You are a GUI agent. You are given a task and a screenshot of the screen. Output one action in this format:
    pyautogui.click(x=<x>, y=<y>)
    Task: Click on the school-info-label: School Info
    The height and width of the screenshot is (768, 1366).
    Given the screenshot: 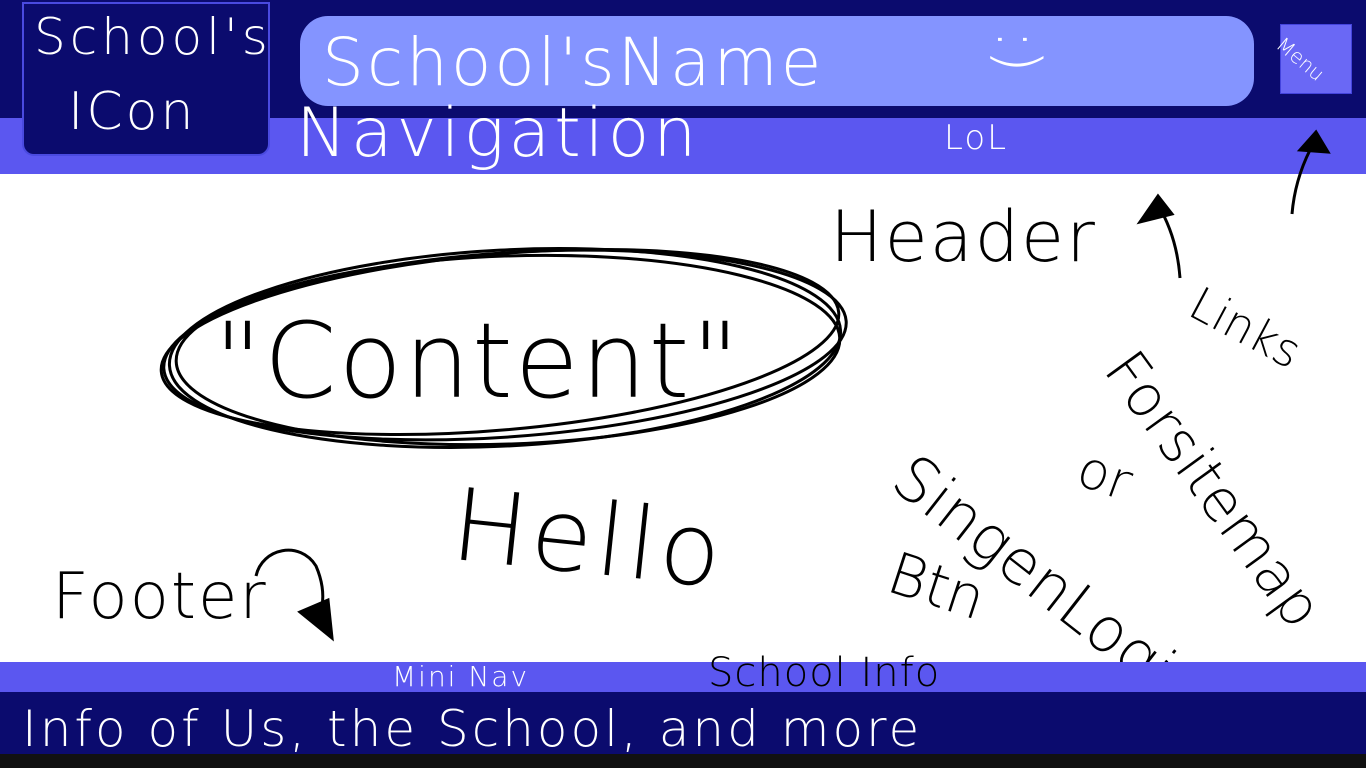 What is the action you would take?
    pyautogui.click(x=824, y=673)
    